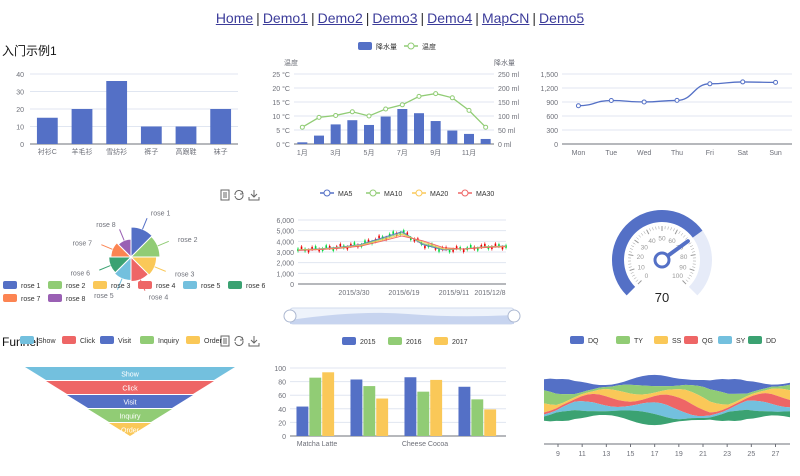 The image size is (800, 476). What do you see at coordinates (439, 194) in the screenshot?
I see `legend-label: MA20` at bounding box center [439, 194].